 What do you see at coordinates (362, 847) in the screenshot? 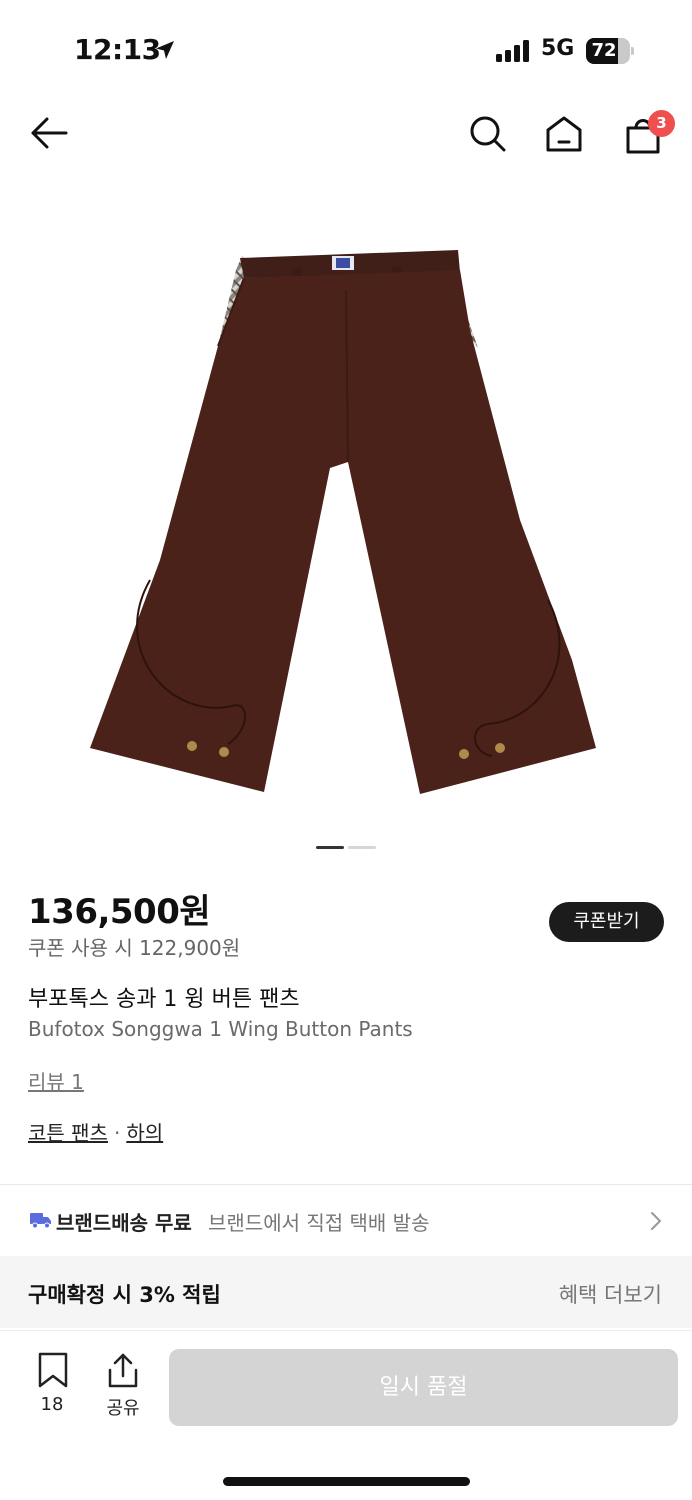
I see `carousel-dot` at bounding box center [362, 847].